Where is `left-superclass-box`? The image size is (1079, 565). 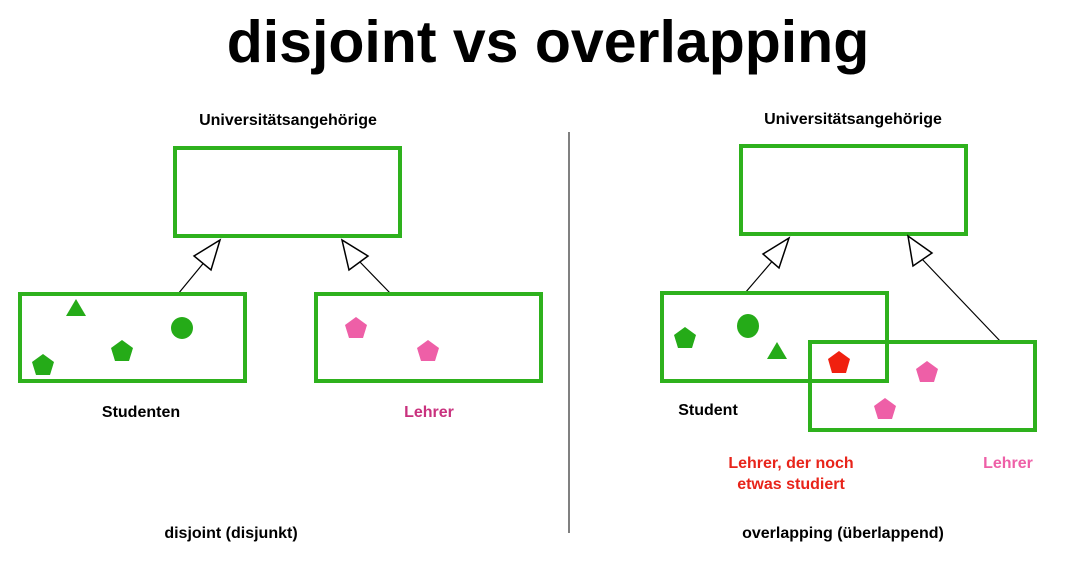
left-superclass-box is located at coordinates (287, 192).